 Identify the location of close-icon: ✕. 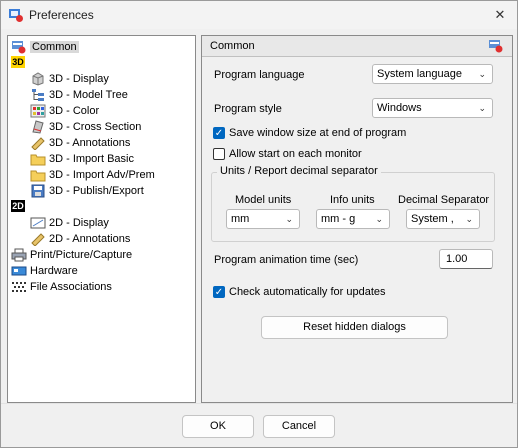
(500, 14).